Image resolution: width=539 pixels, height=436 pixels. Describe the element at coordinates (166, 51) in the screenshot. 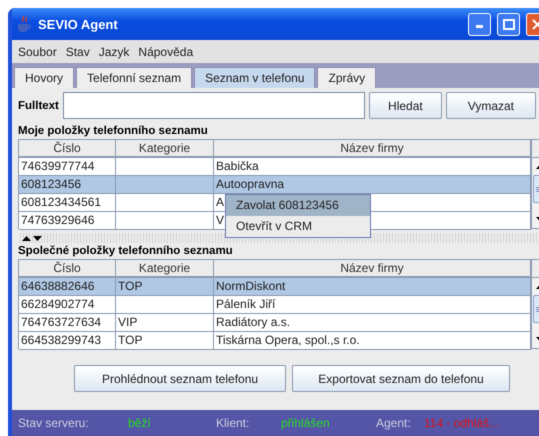

I see `menu-item: Nápověda` at that location.